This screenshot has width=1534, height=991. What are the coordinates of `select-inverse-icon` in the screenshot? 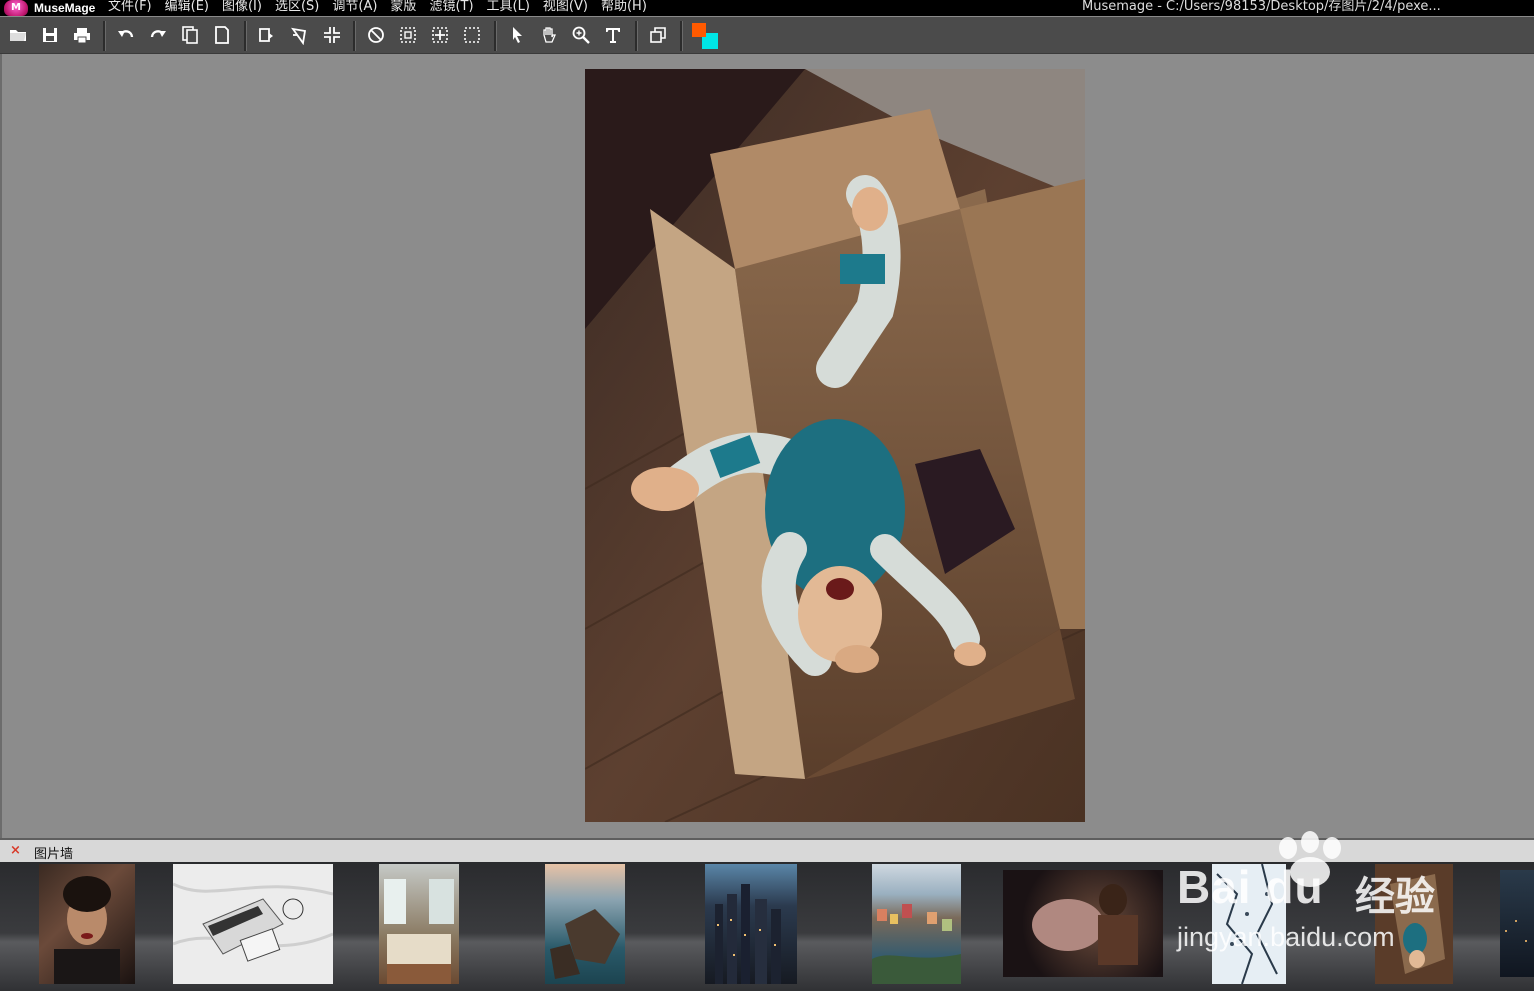 It's located at (440, 35).